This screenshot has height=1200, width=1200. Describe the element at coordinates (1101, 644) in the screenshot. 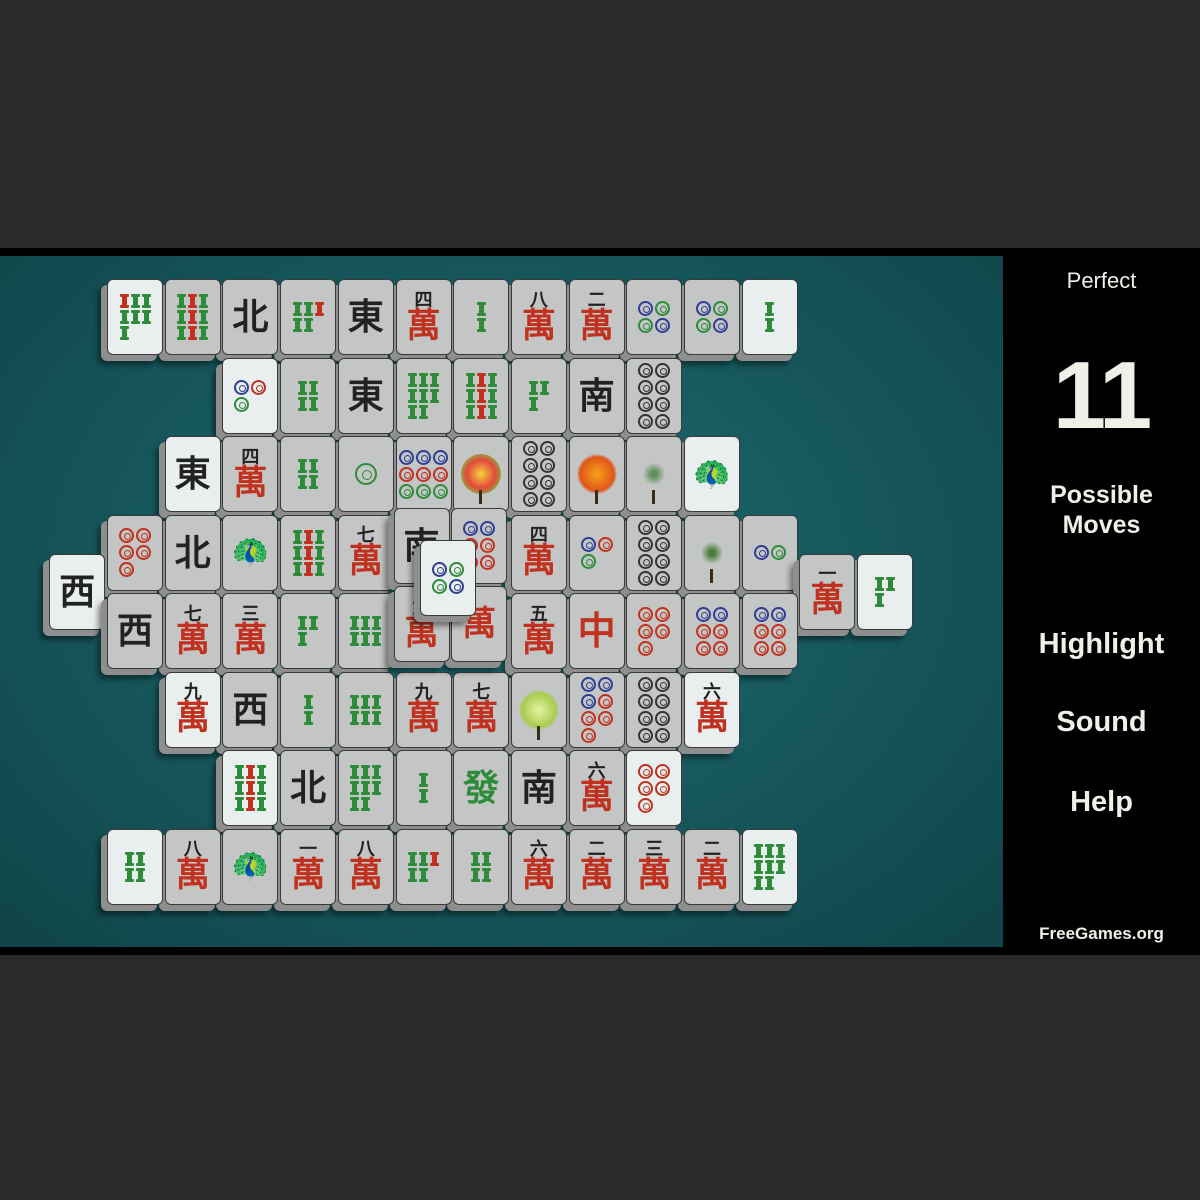

I see `highlight-button: Highlight` at that location.